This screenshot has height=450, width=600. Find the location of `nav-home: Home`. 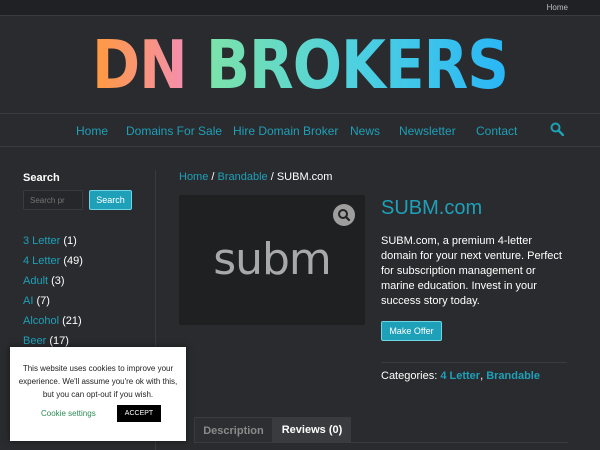

nav-home: Home is located at coordinates (92, 131).